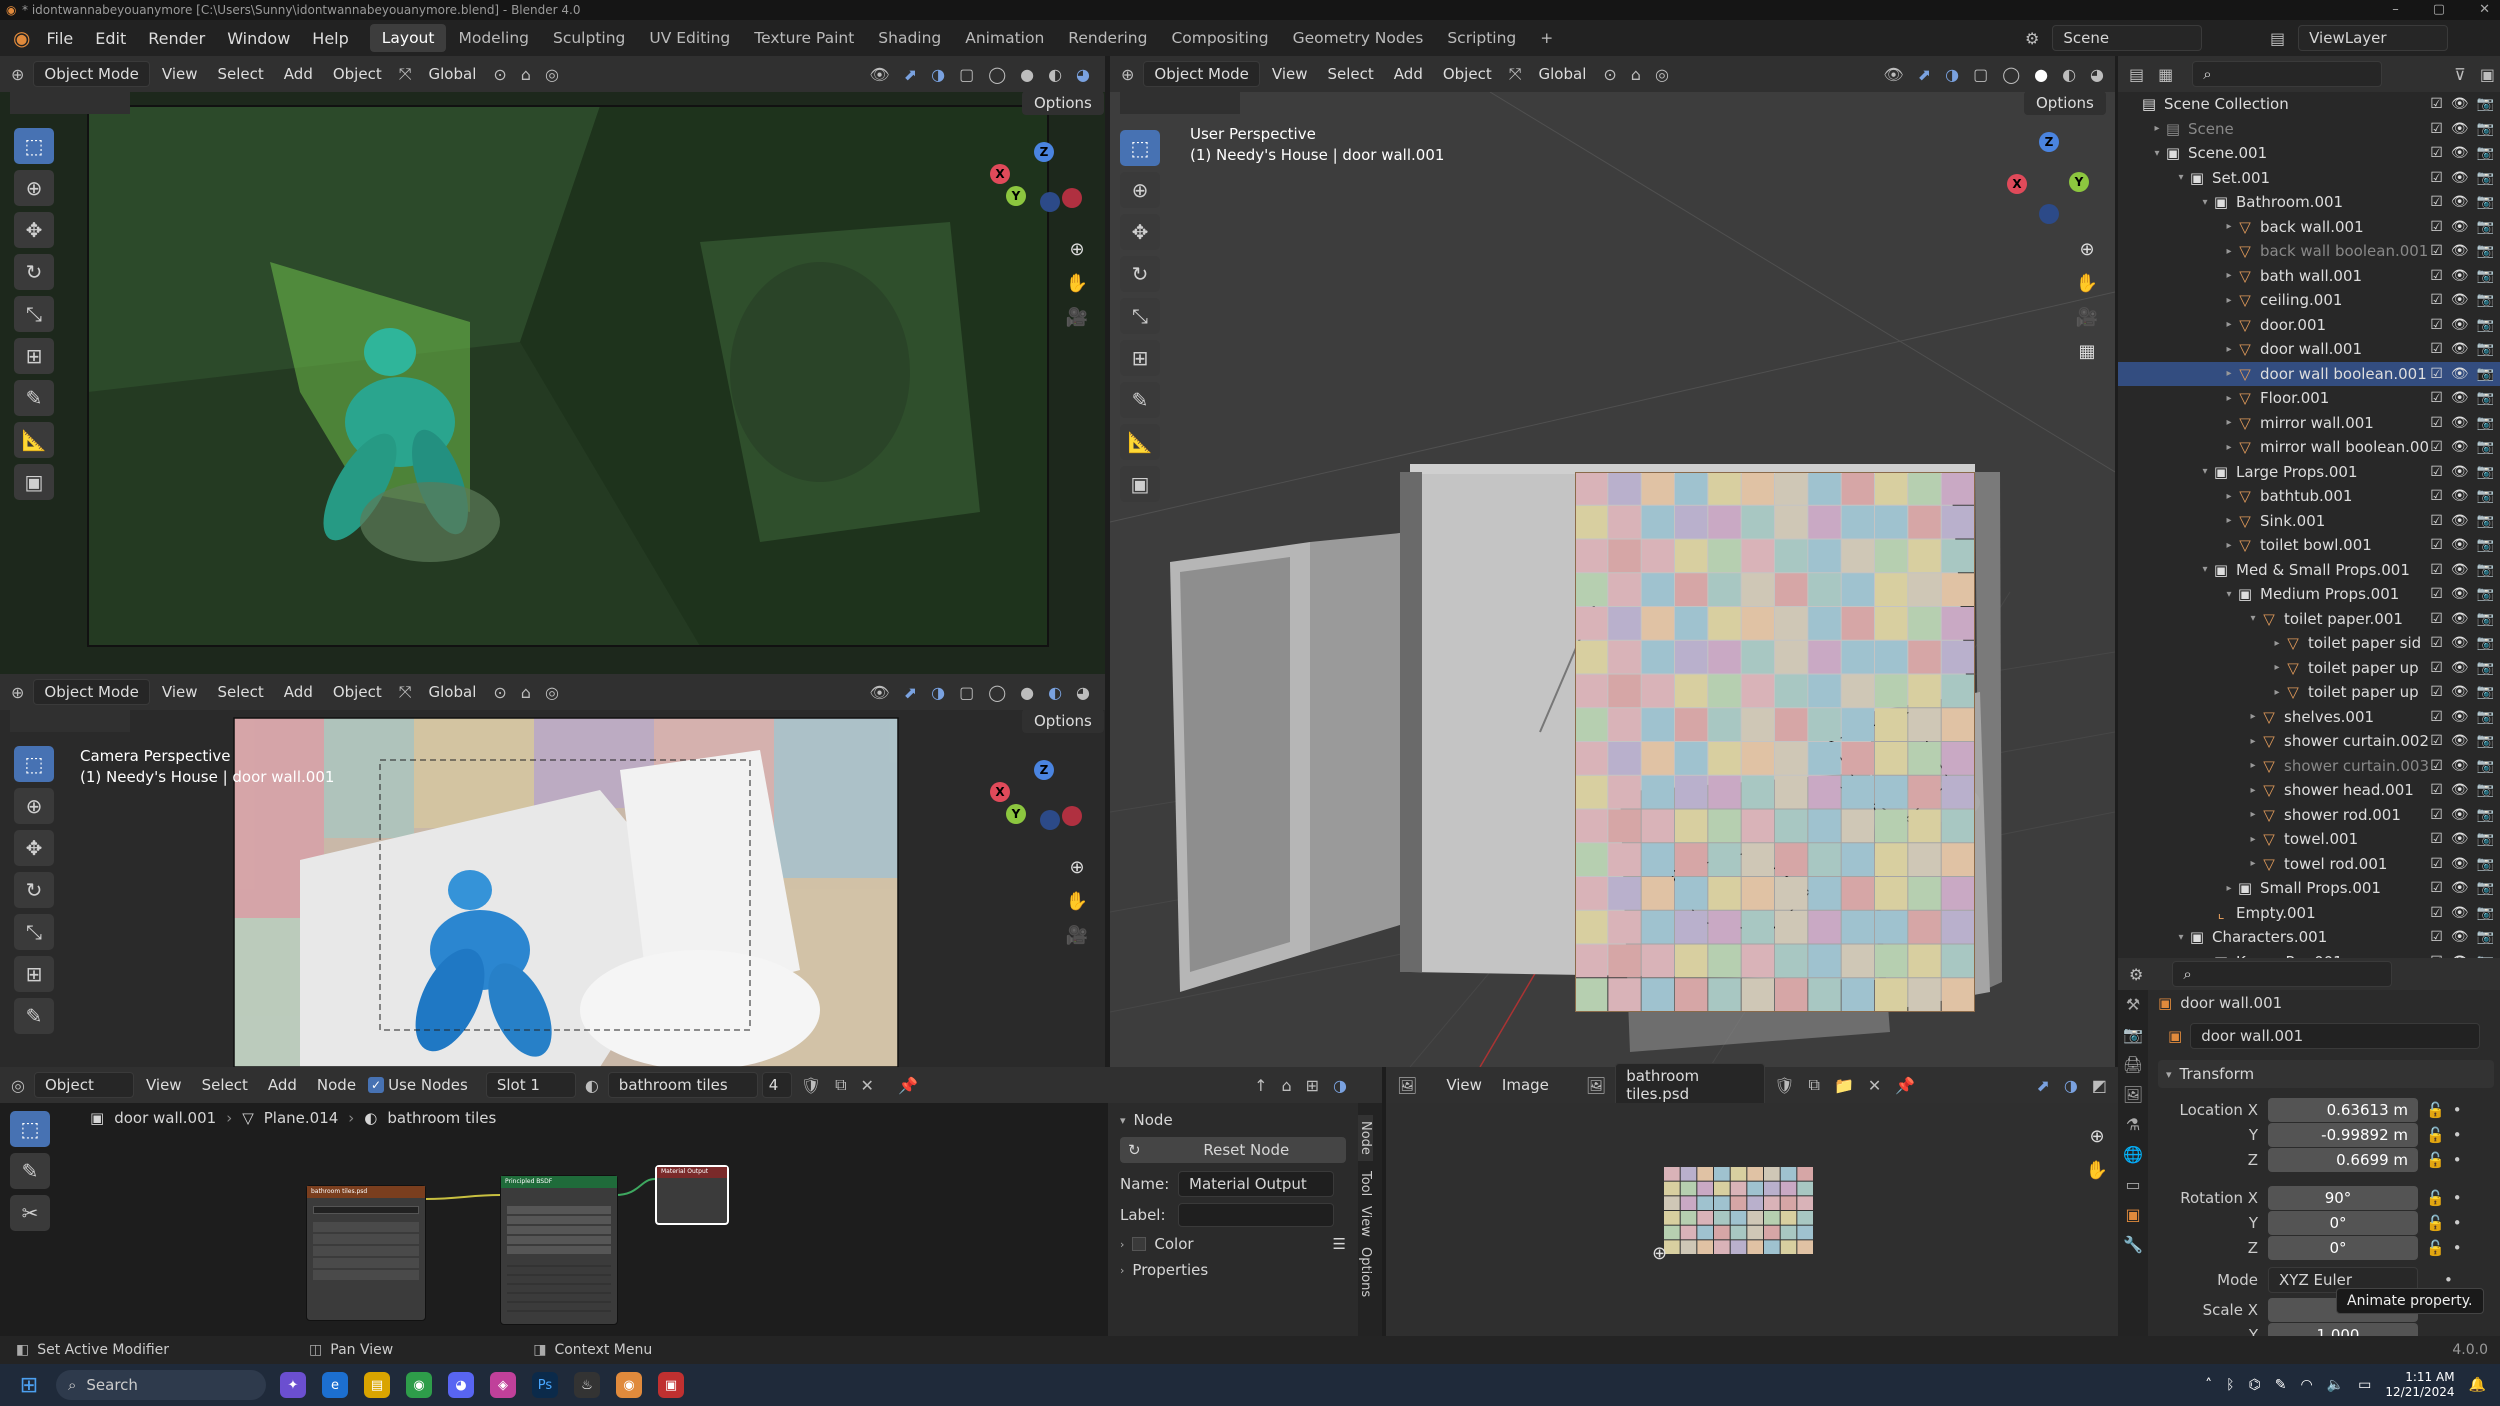 The width and height of the screenshot is (2500, 1406). I want to click on outliner-row: ▸ ▣ Small Props.001 ☑ 👁 📷, so click(2309, 888).